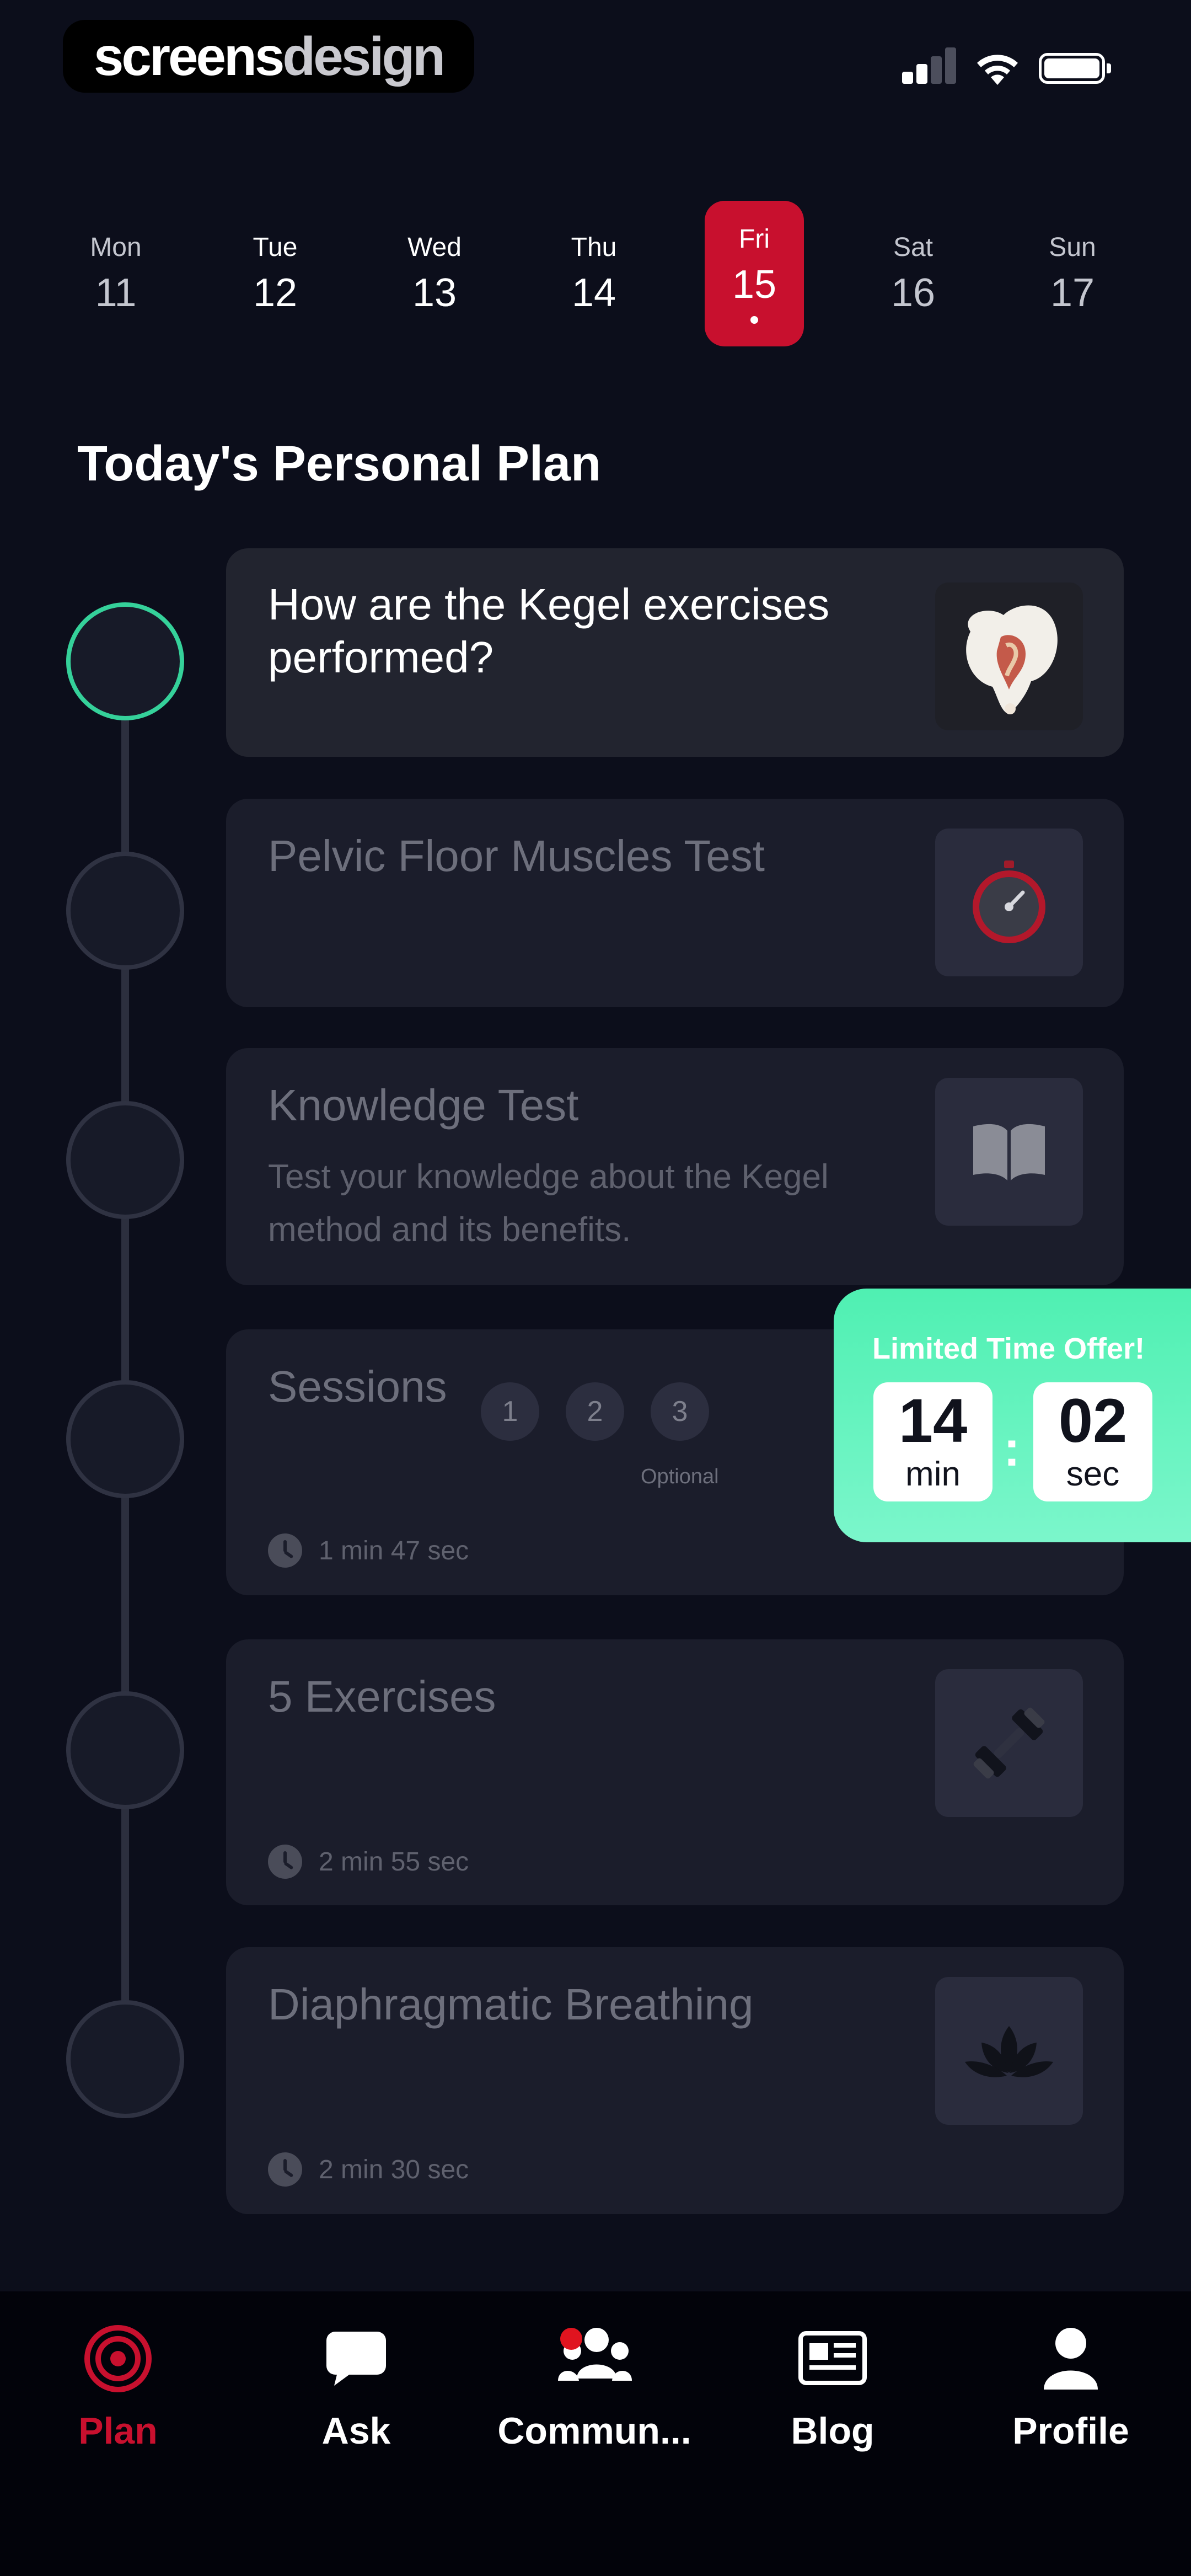 Image resolution: width=1191 pixels, height=2576 pixels. Describe the element at coordinates (1008, 1348) in the screenshot. I see `offer-title: Limited Time Offer!` at that location.